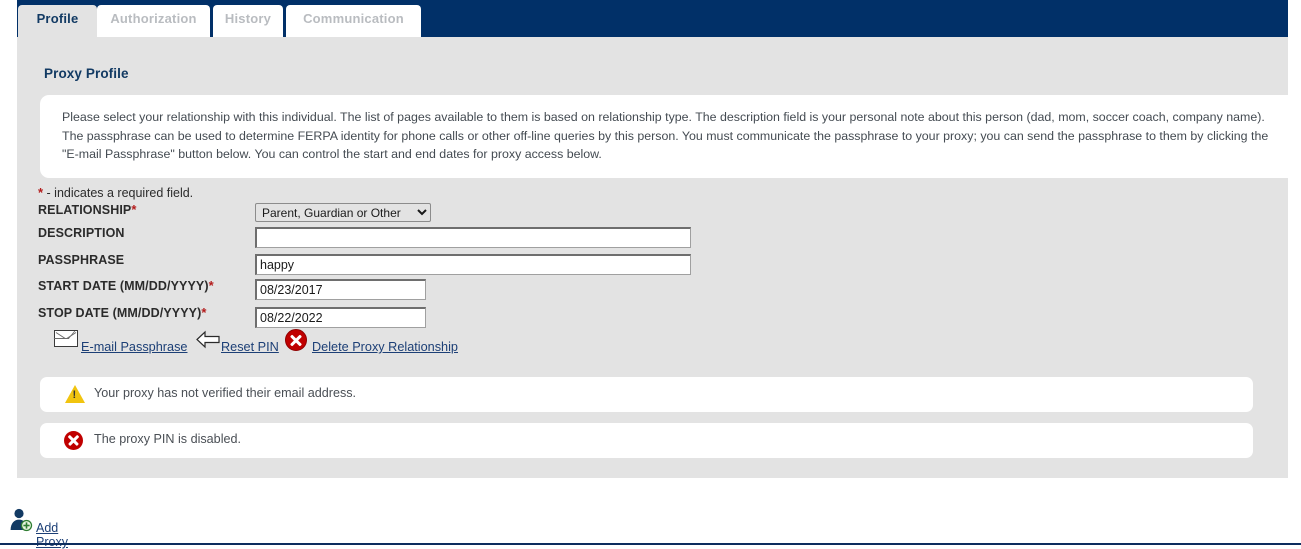  I want to click on tab-communication: Communication, so click(353, 21).